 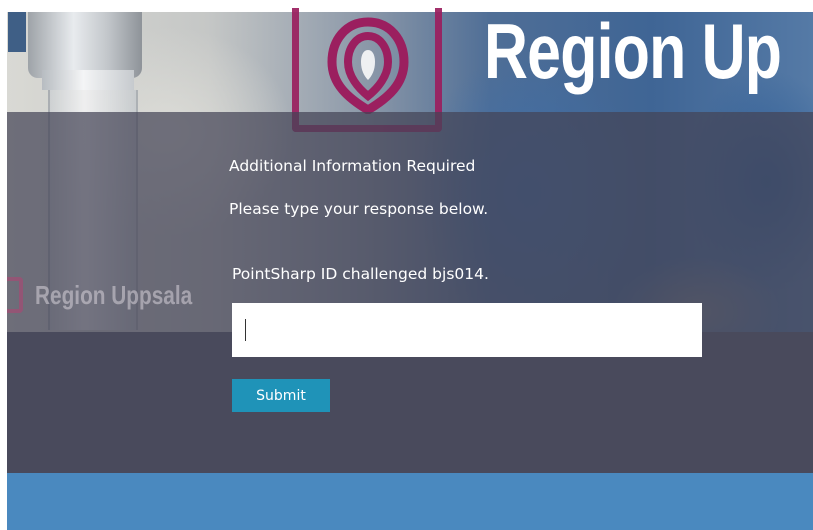 What do you see at coordinates (245, 330) in the screenshot?
I see `text-caret` at bounding box center [245, 330].